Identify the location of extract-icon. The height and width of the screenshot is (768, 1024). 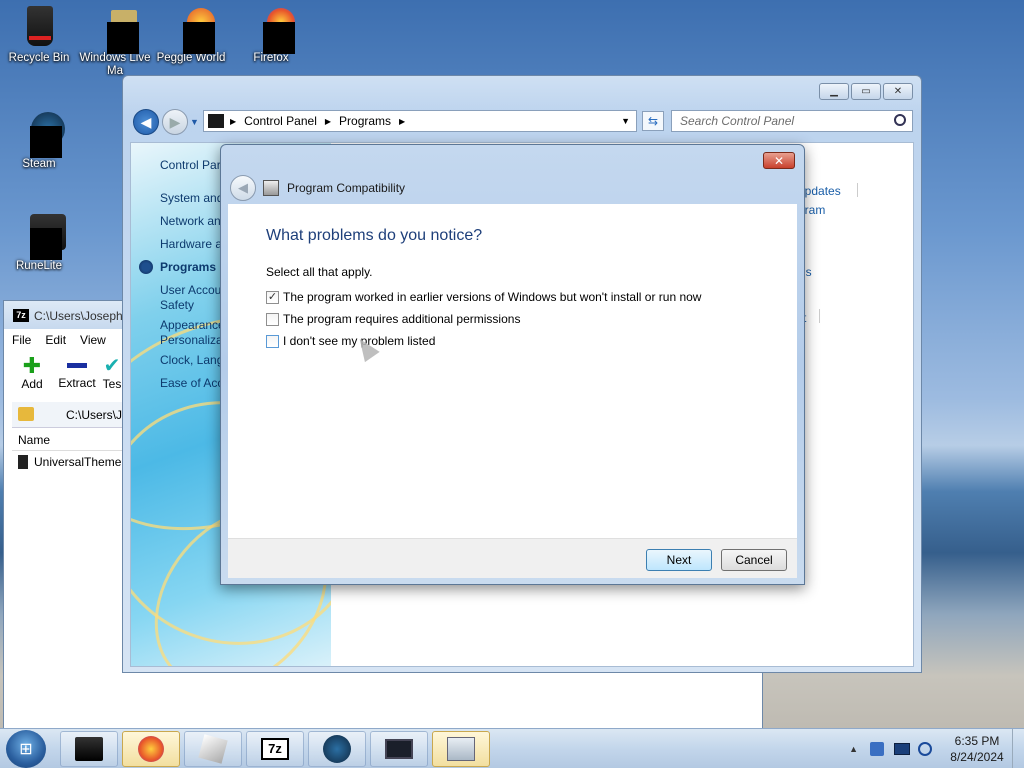
(77, 365).